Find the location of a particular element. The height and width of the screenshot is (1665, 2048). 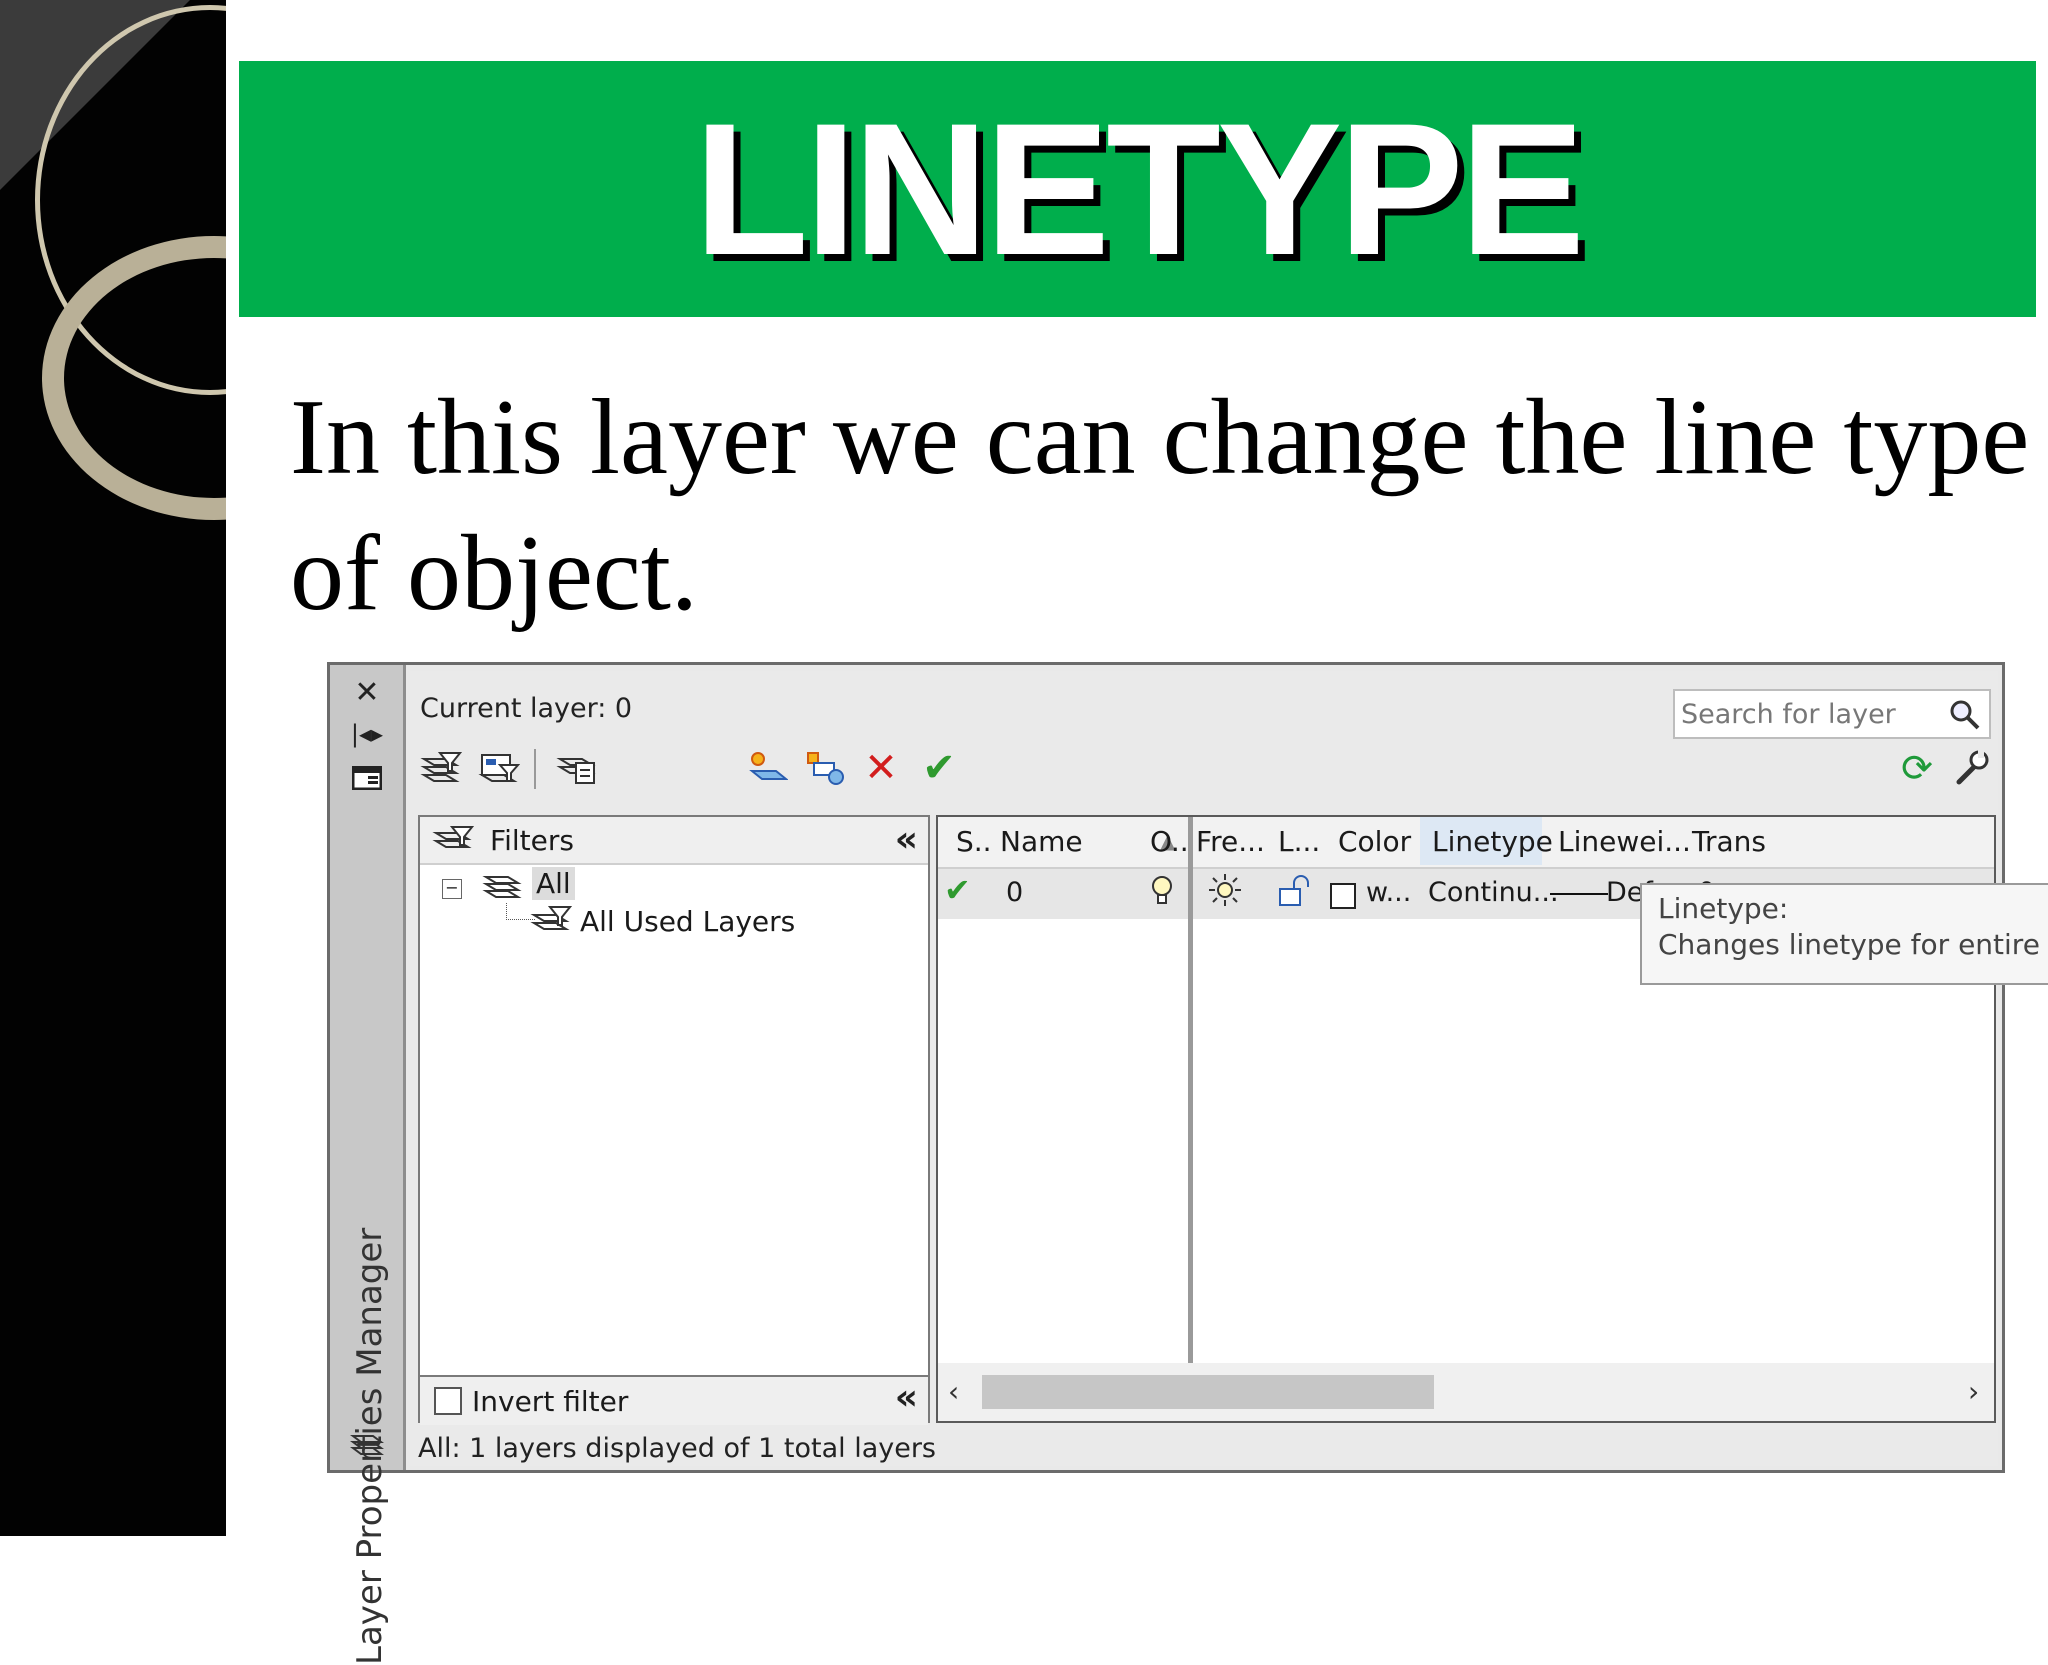

horizontal-scrollbar: ‹ › is located at coordinates (1466, 1392).